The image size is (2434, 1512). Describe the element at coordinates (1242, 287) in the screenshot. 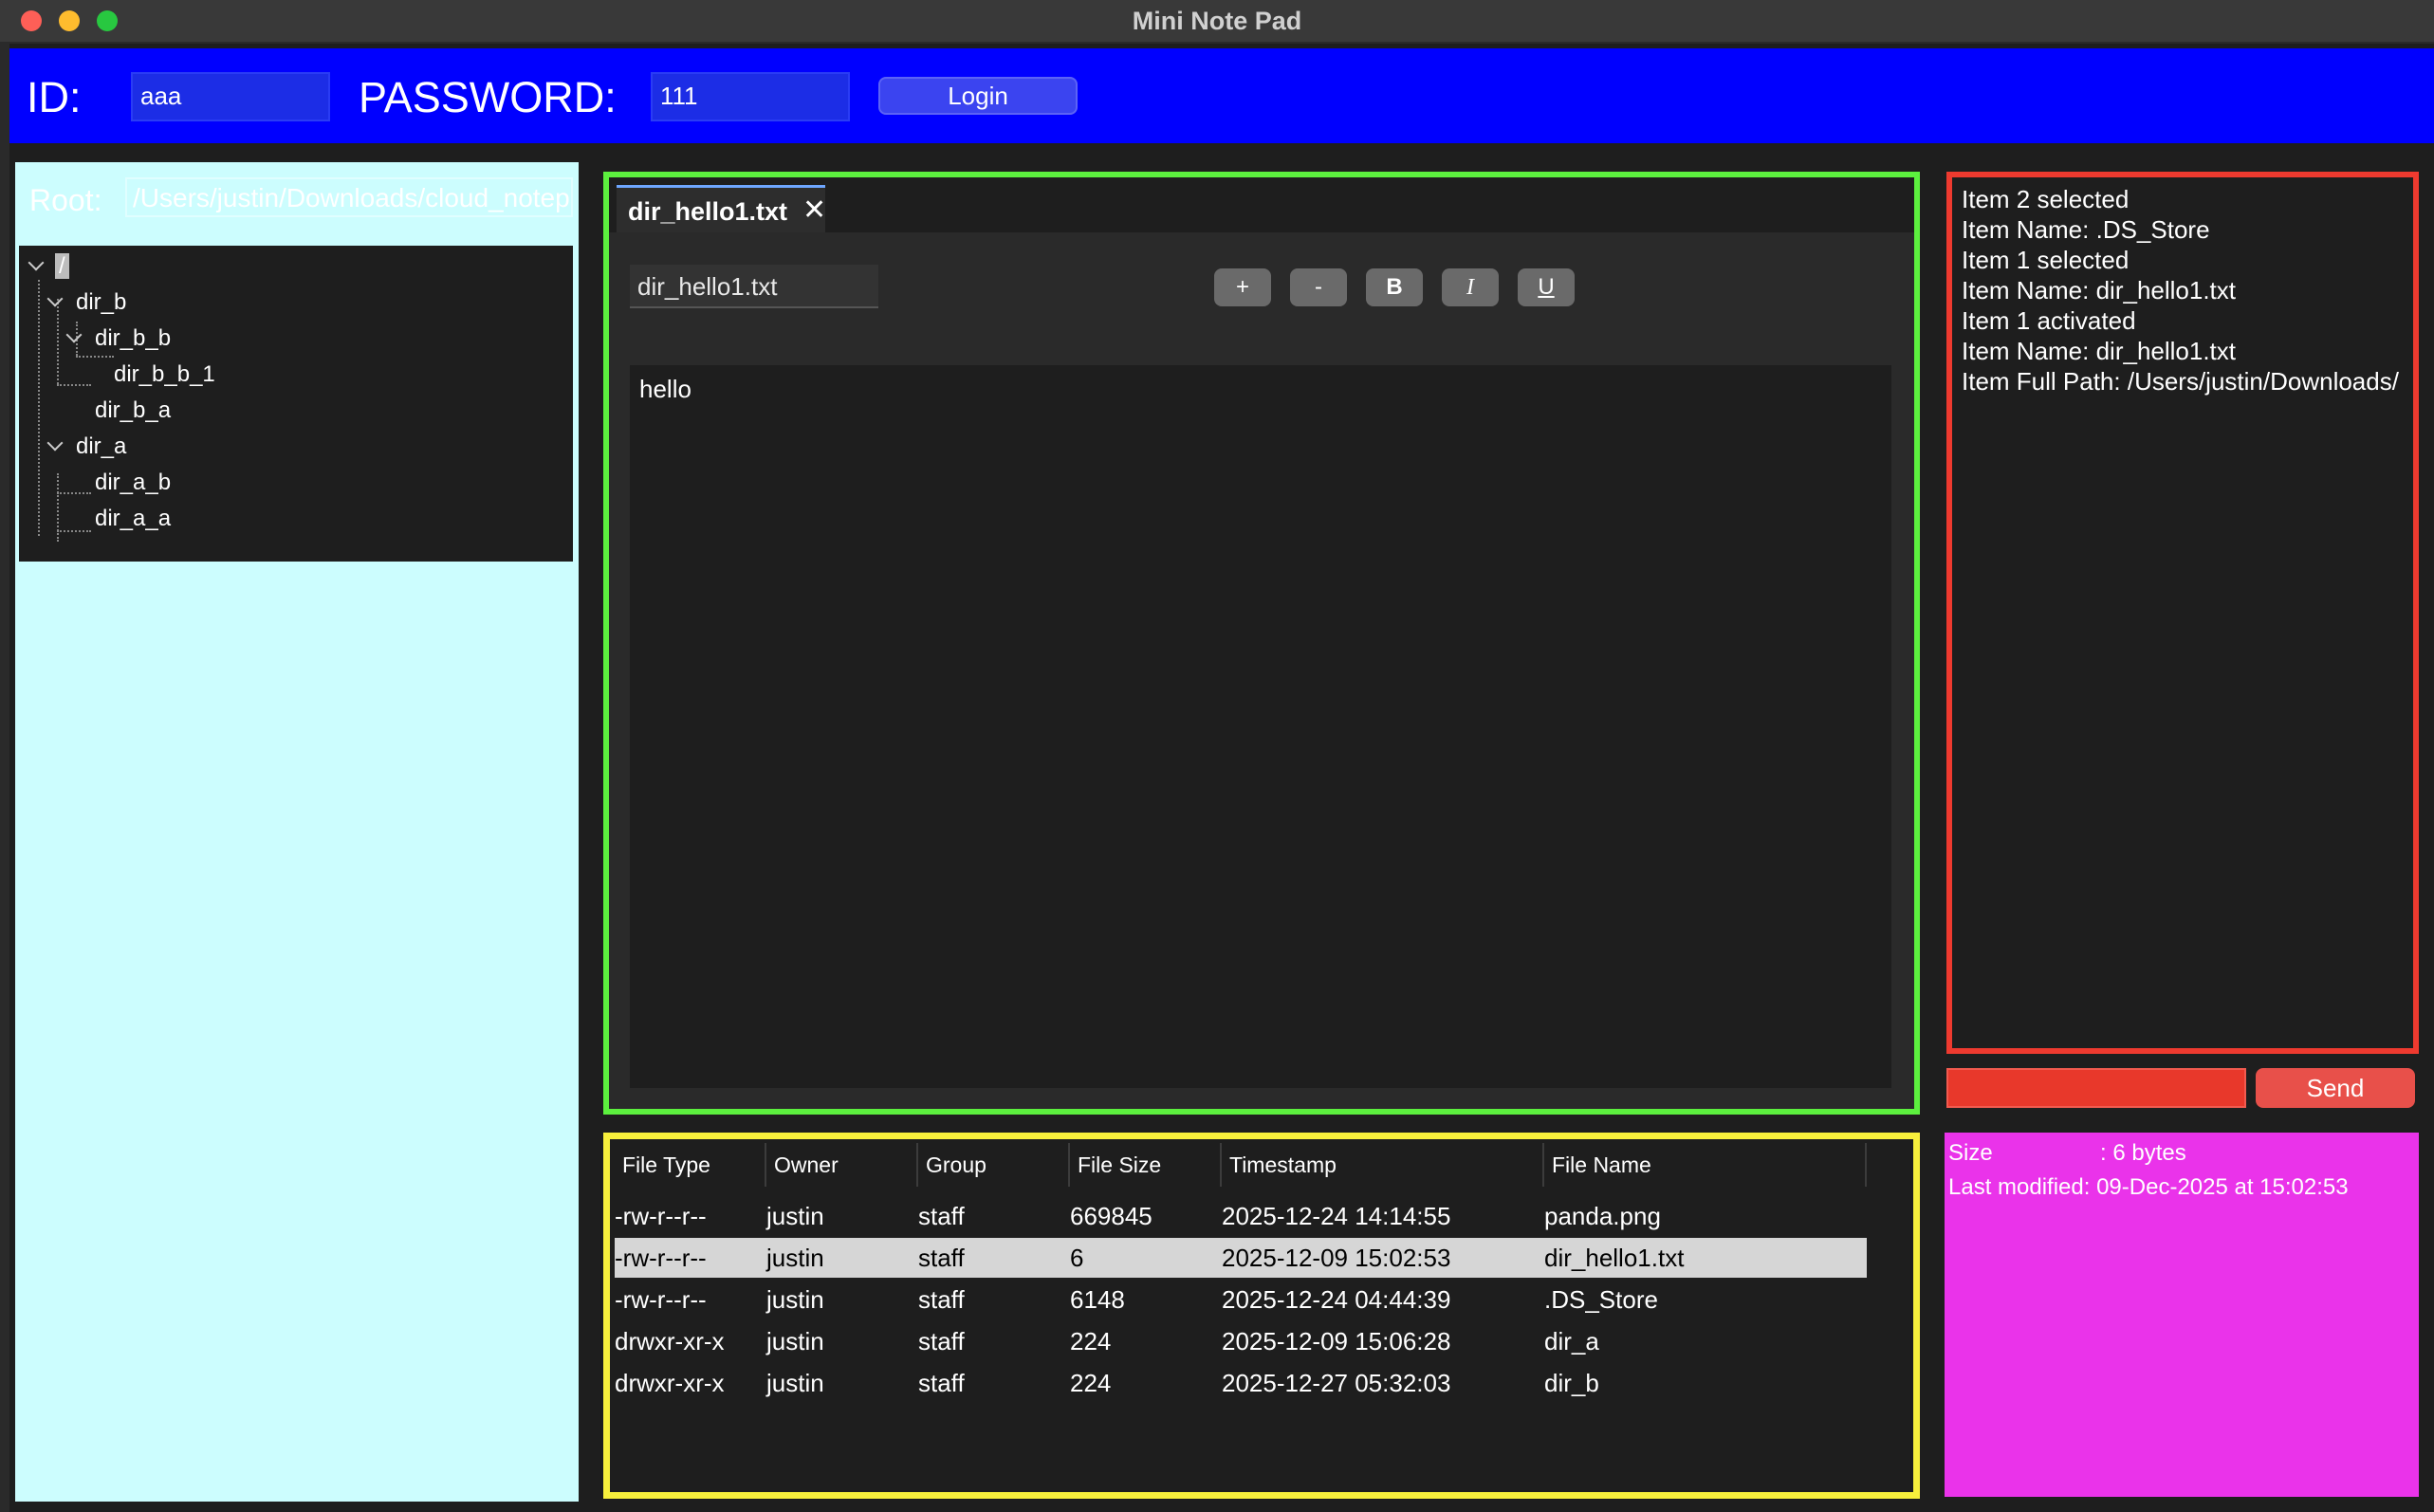

I see `increase-font-button: +` at that location.